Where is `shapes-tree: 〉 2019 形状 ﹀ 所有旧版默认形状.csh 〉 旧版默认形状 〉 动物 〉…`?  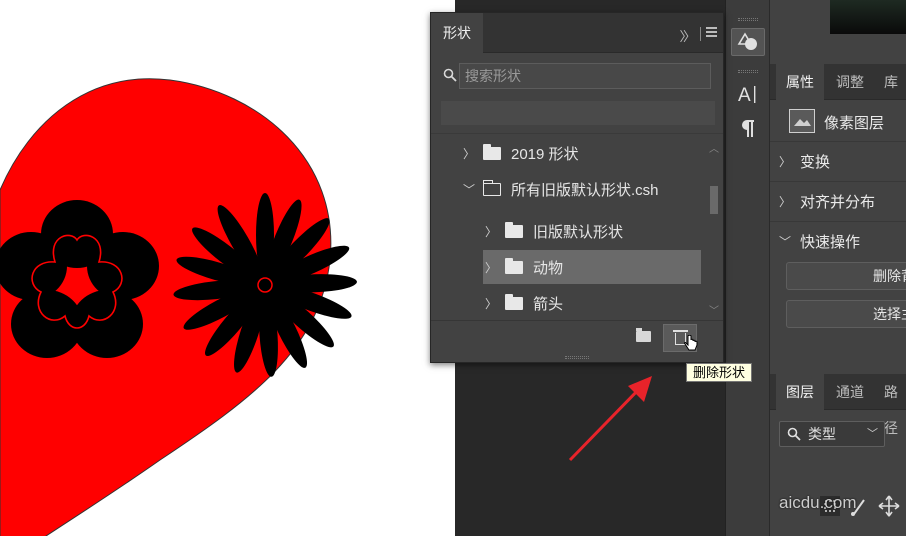
shapes-tree: 〉 2019 形状 ﹀ 所有旧版默认形状.csh 〉 旧版默认形状 〉 动物 〉… is located at coordinates (568, 227).